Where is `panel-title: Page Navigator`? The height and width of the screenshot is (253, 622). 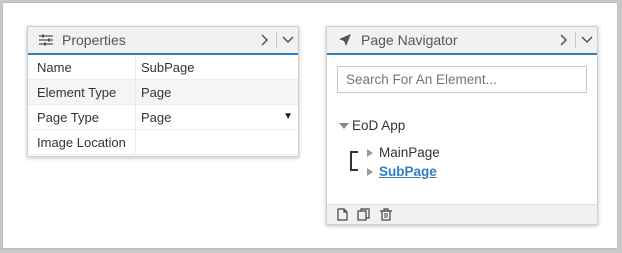
panel-title: Page Navigator is located at coordinates (409, 40).